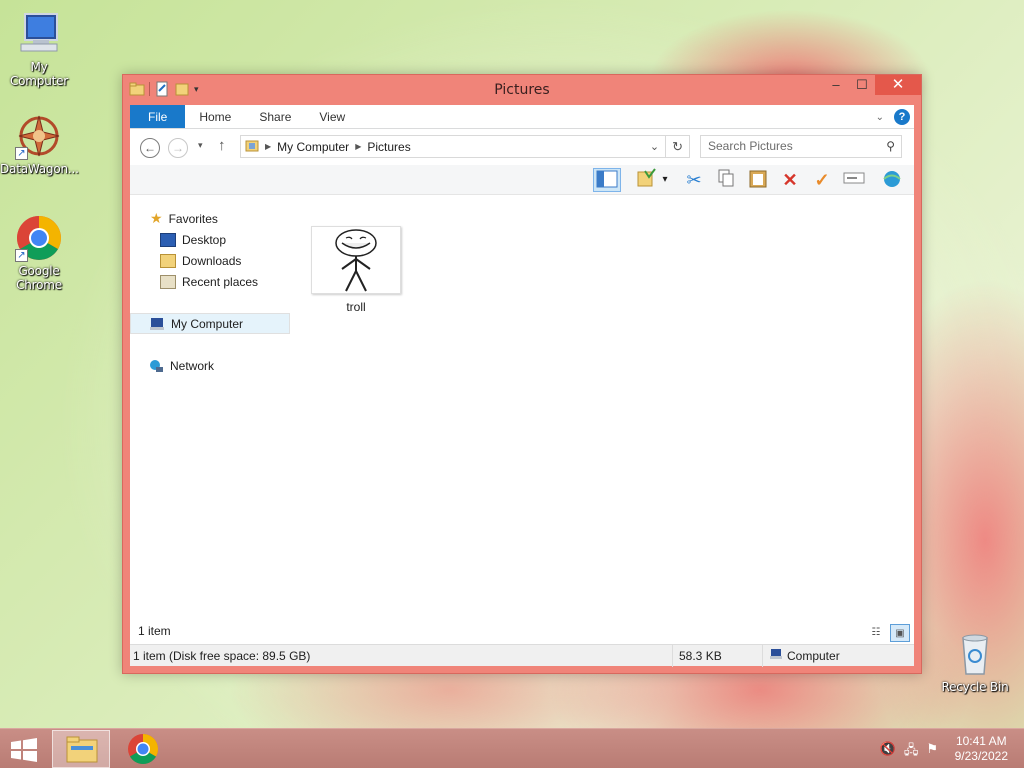  I want to click on refresh-icon: ↻, so click(677, 146).